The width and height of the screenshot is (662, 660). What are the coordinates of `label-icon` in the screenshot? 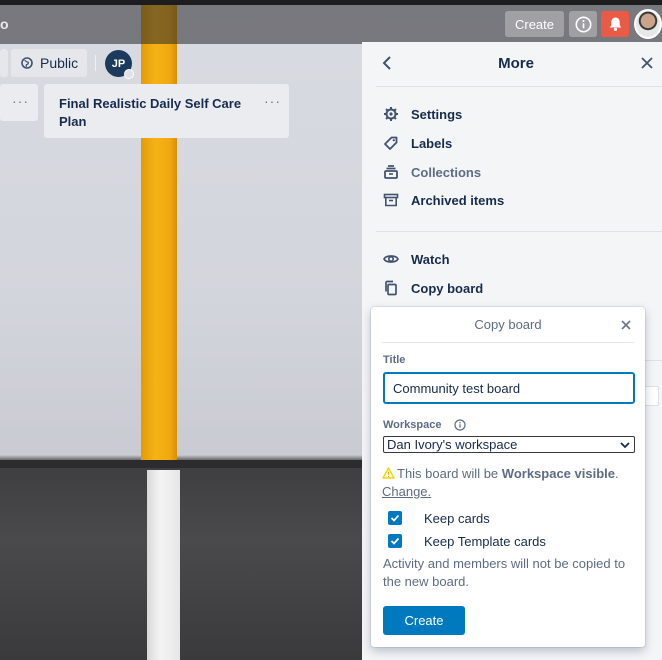 It's located at (390, 143).